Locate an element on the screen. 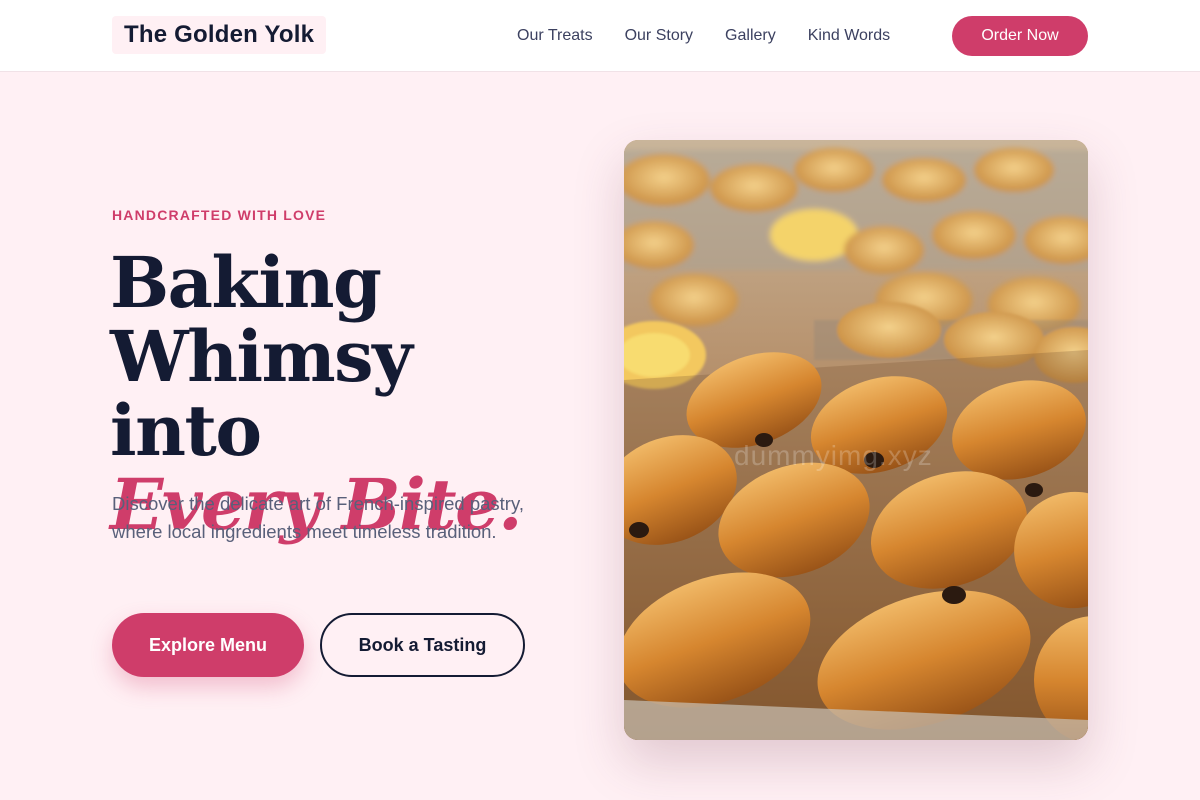 The height and width of the screenshot is (800, 1200). hero-eyebrow: HANDCRAFTED WITH LOVE is located at coordinates (219, 215).